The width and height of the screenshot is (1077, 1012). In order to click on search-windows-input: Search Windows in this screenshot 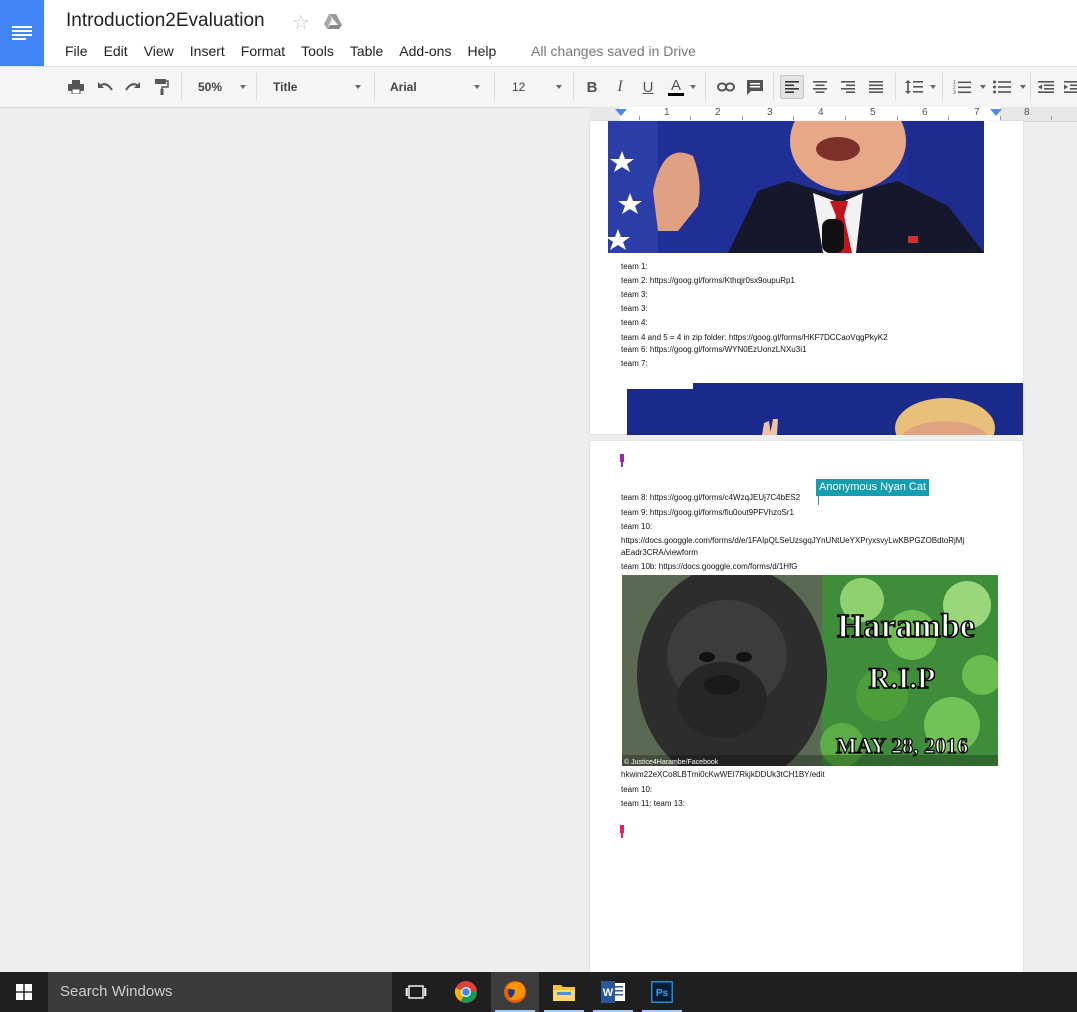, I will do `click(220, 992)`.